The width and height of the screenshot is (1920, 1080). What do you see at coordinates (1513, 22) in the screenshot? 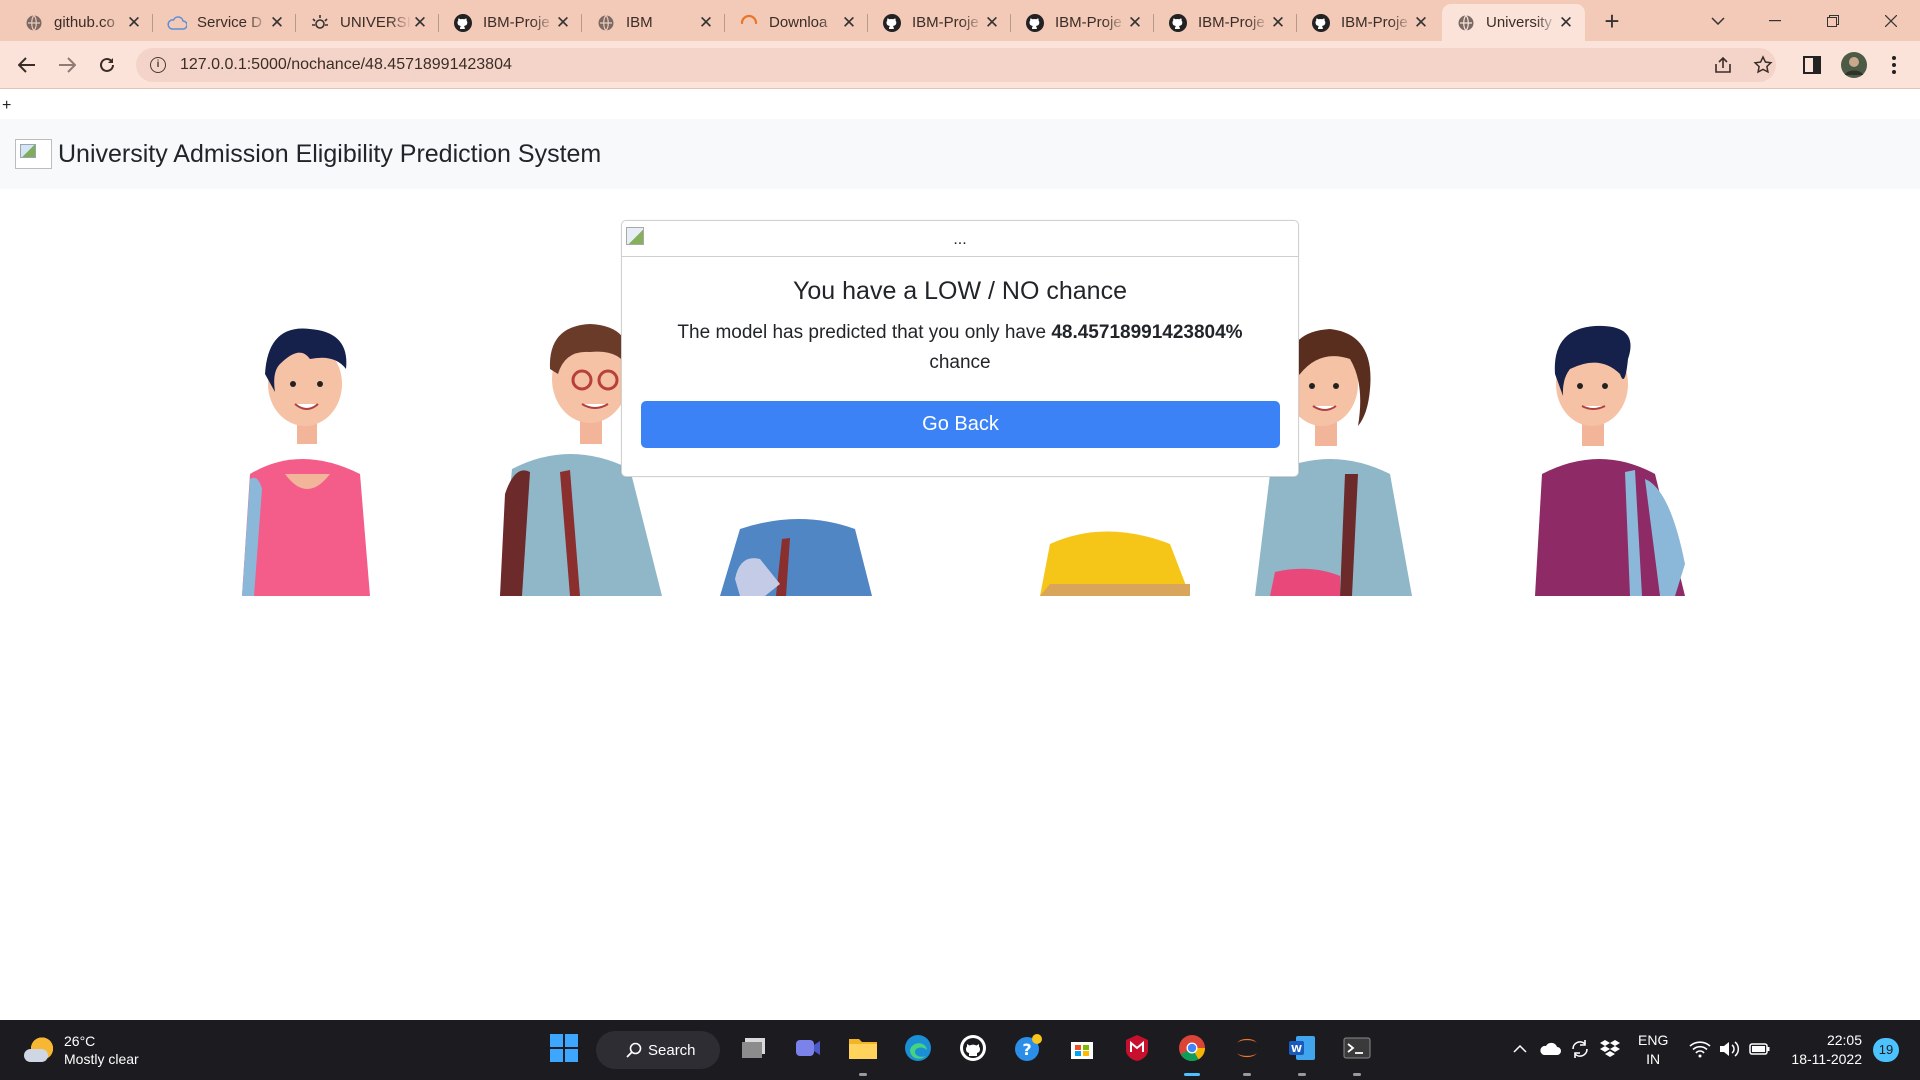
I see `tab-university-active: University ✕` at bounding box center [1513, 22].